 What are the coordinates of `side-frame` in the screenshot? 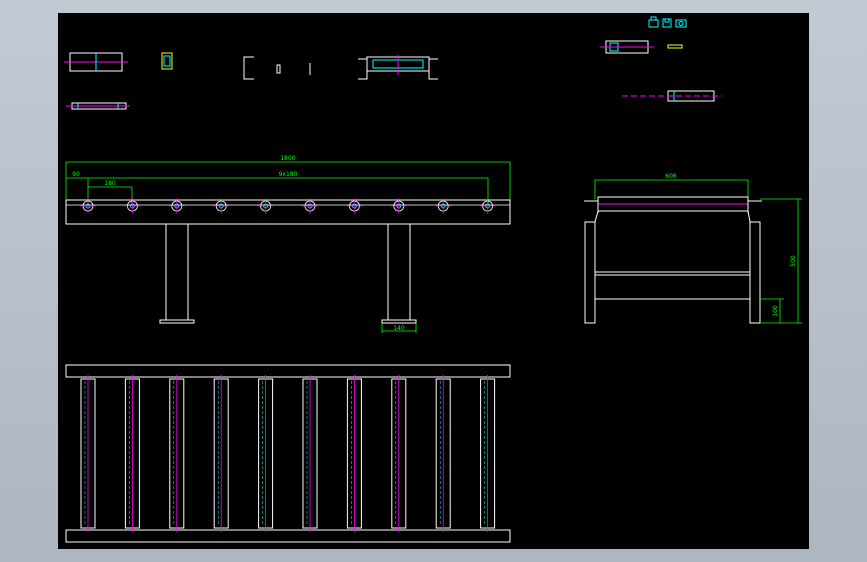 It's located at (672, 267).